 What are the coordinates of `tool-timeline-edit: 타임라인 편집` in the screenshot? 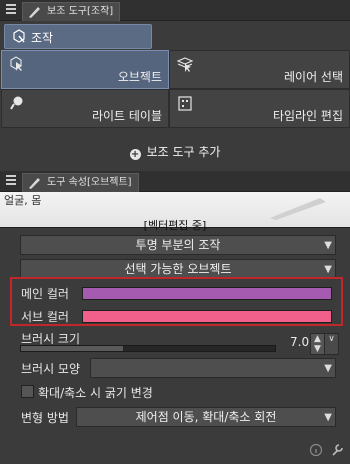 It's located at (259, 108).